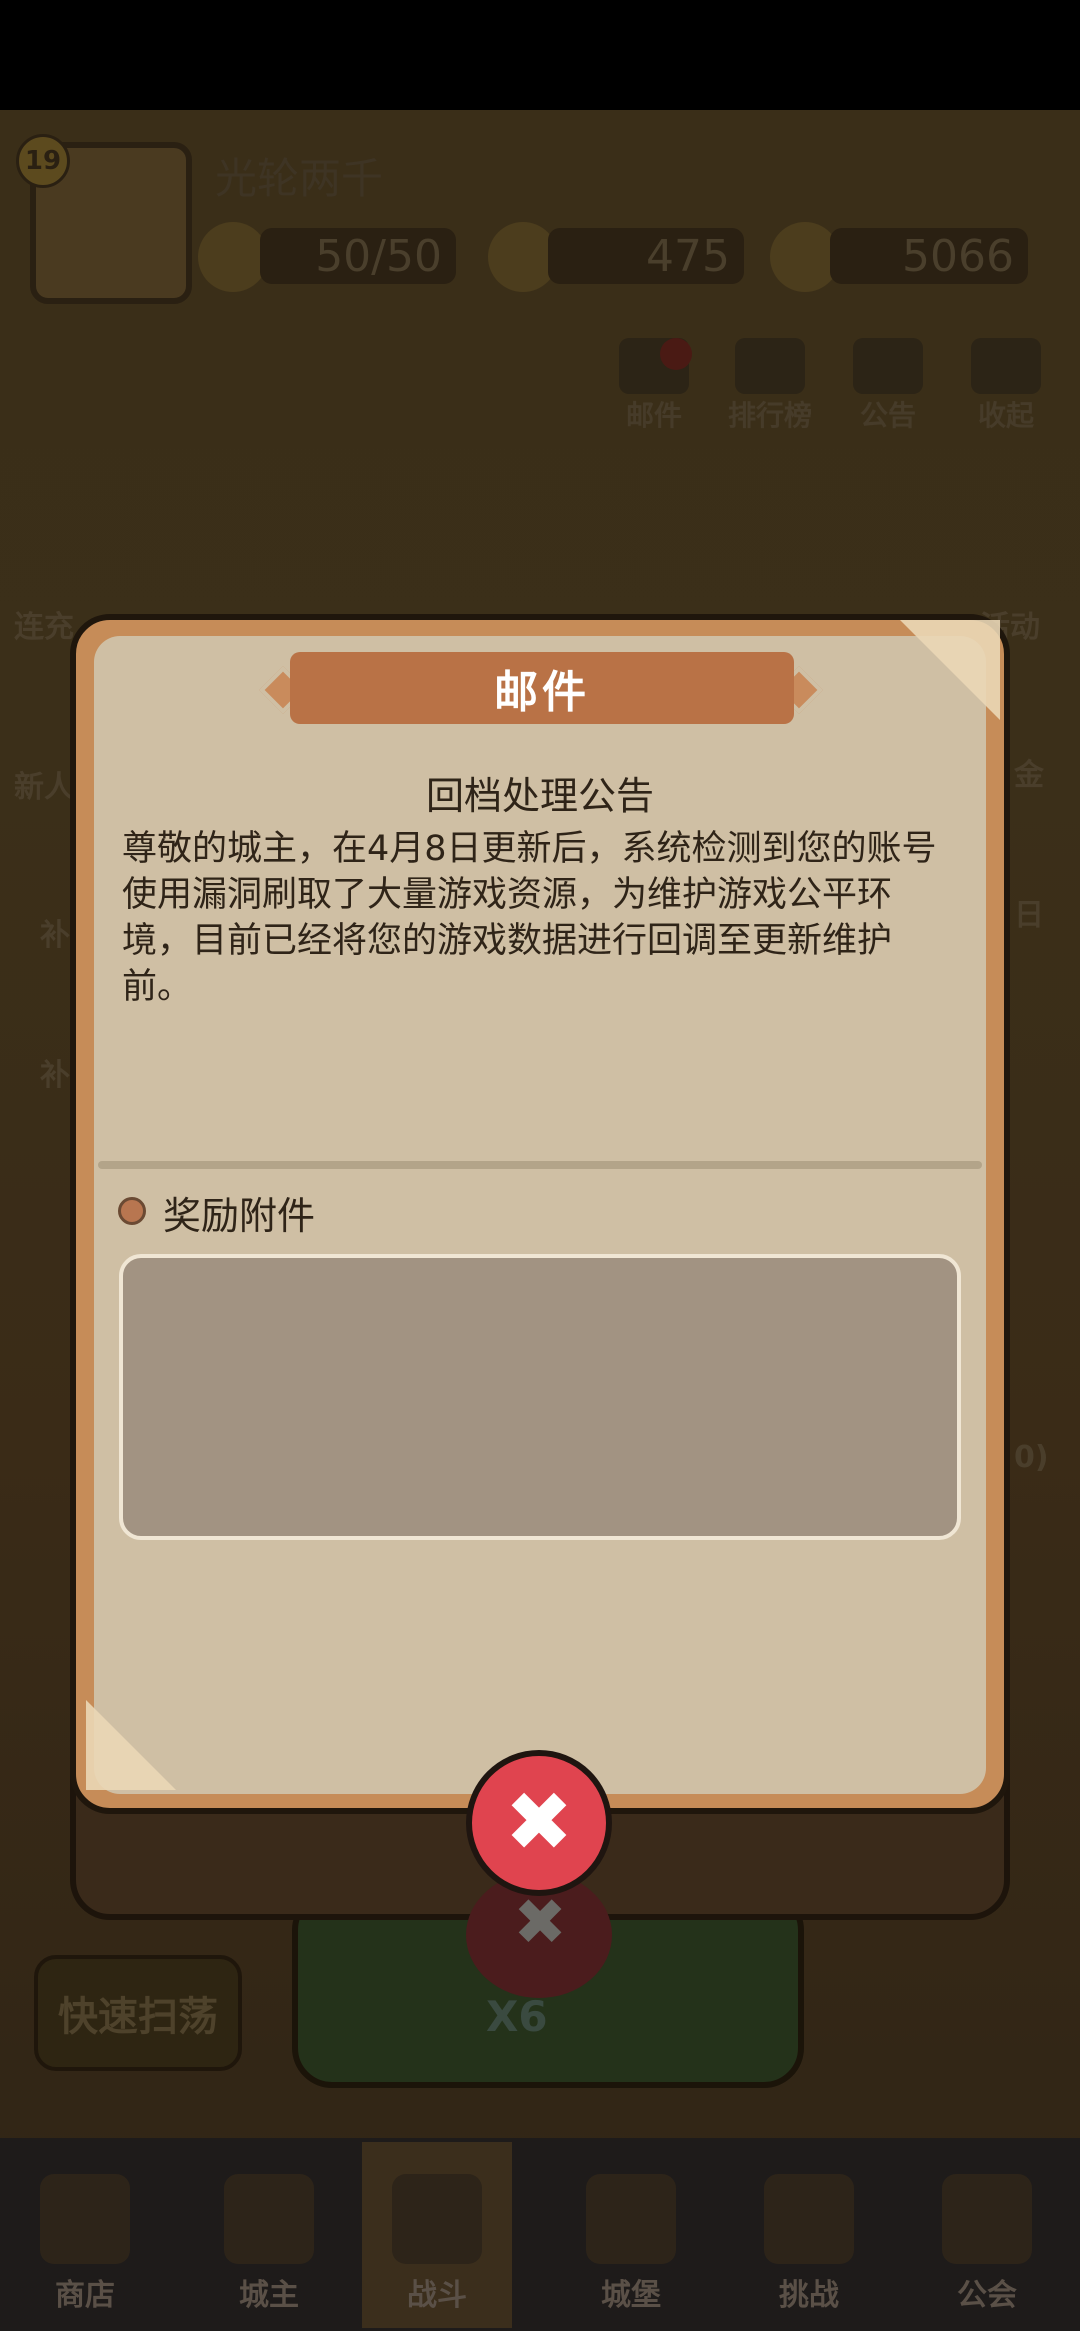 The height and width of the screenshot is (2331, 1080). I want to click on castle-icon, so click(631, 2219).